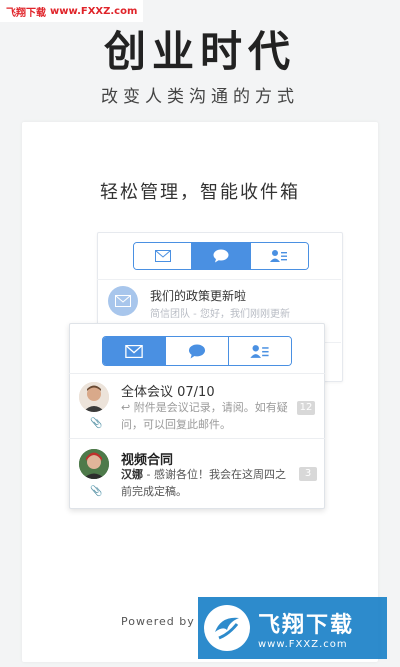 This screenshot has width=400, height=667. Describe the element at coordinates (308, 474) in the screenshot. I see `count-badge: 3` at that location.